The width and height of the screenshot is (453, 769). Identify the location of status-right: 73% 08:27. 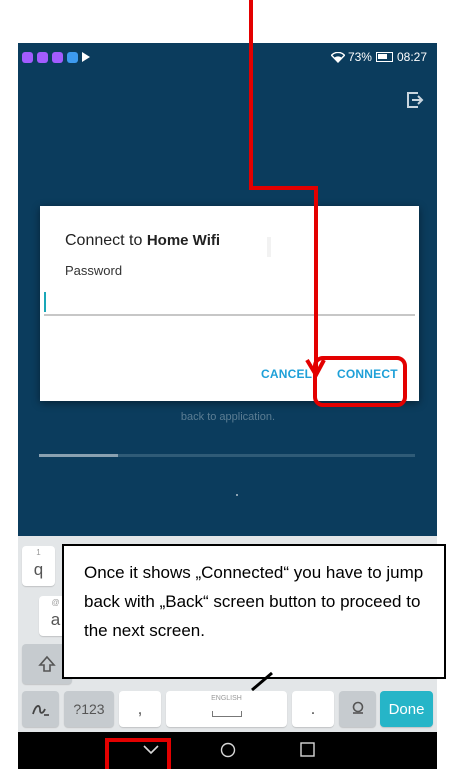
(378, 57).